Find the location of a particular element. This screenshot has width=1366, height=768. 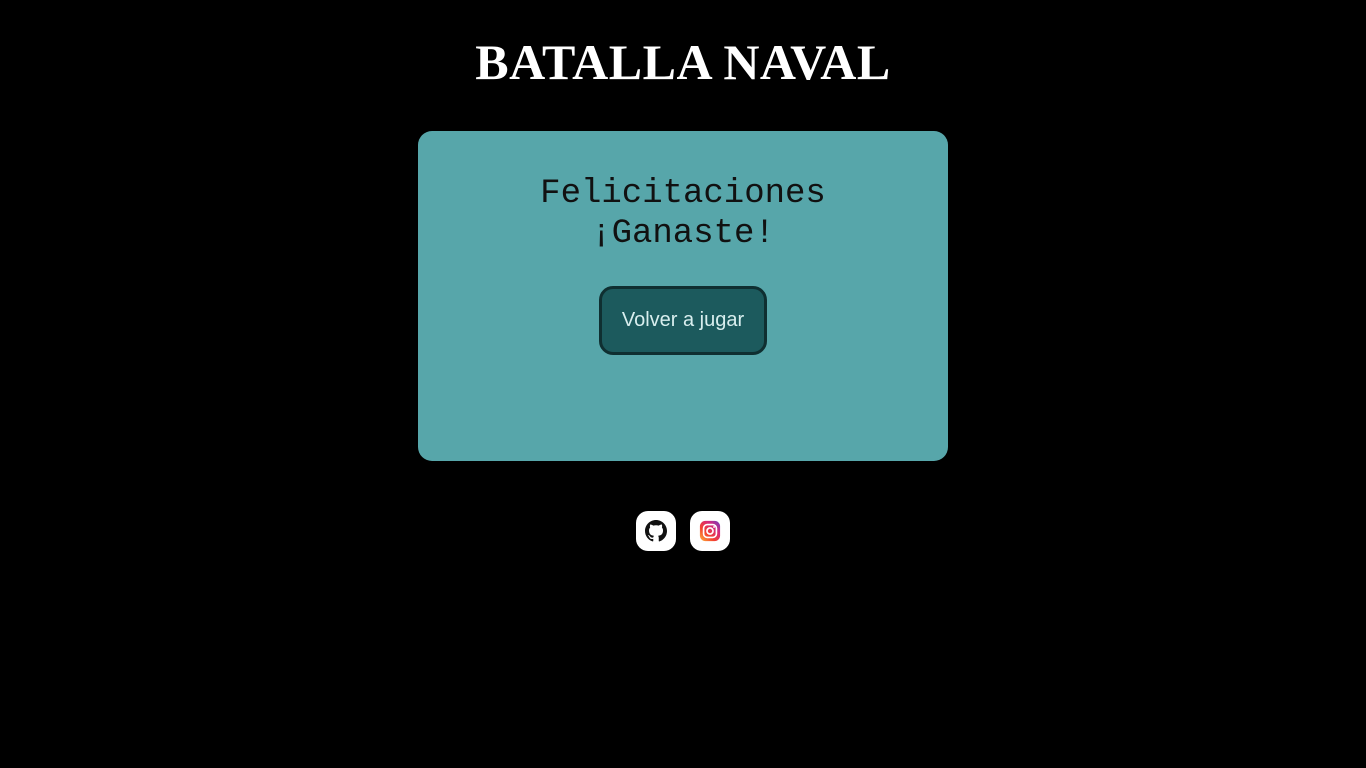

instagram-link is located at coordinates (710, 531).